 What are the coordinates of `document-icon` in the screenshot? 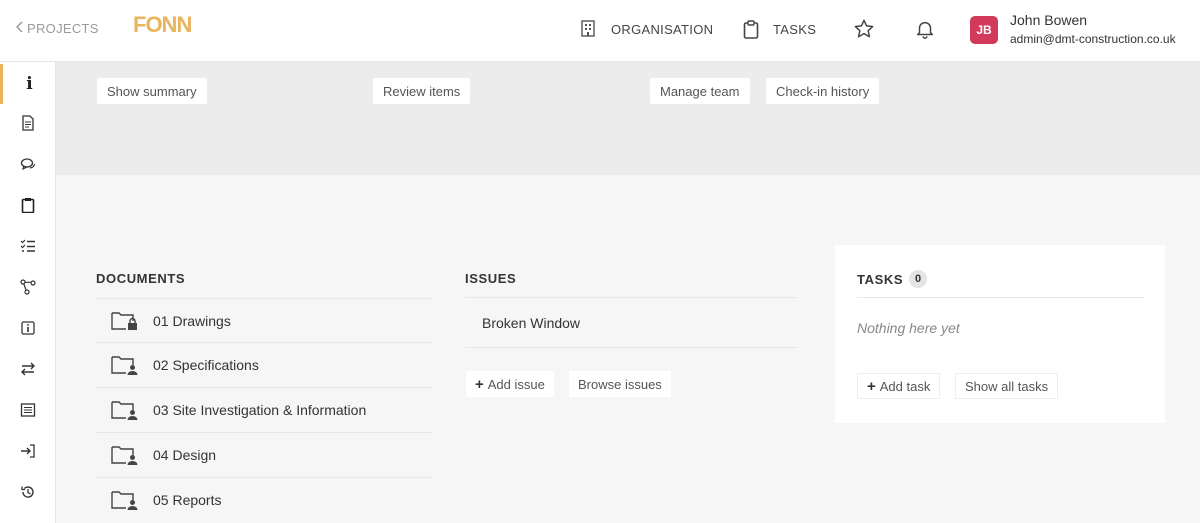 It's located at (28, 125).